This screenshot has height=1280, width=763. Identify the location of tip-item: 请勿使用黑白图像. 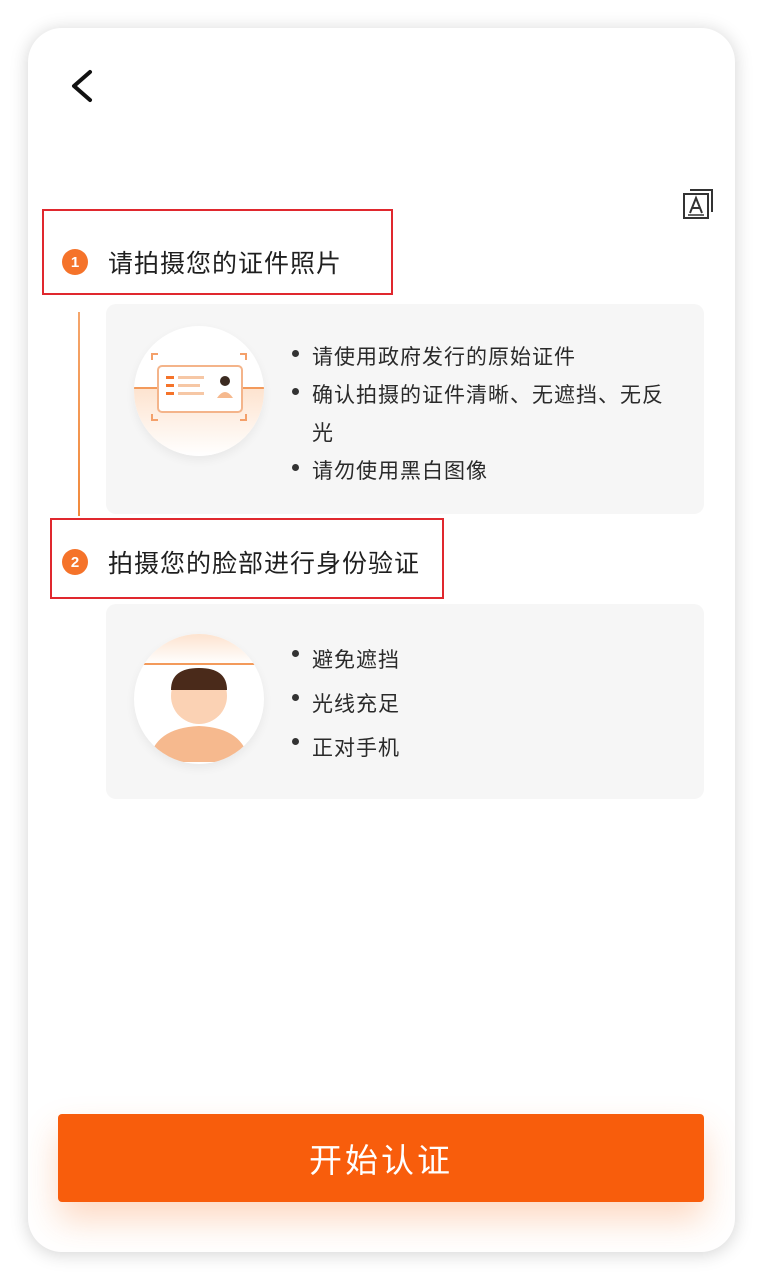
(485, 471).